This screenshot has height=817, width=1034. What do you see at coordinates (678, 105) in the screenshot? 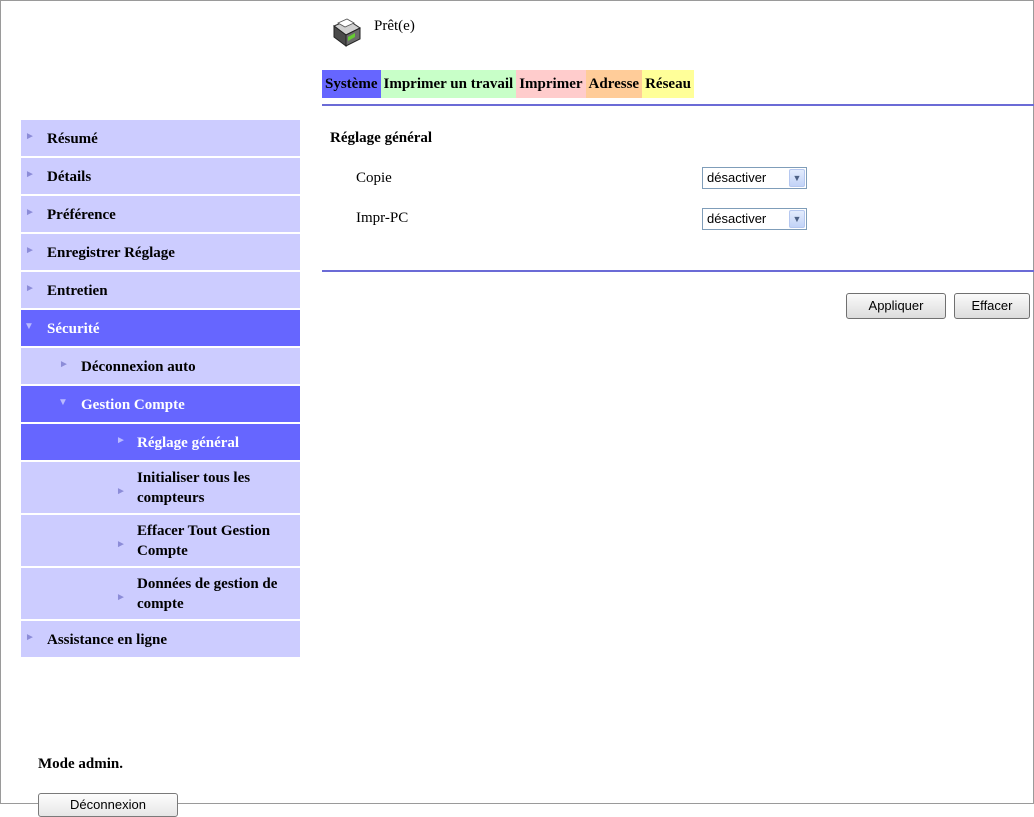
I see `tab-divider` at bounding box center [678, 105].